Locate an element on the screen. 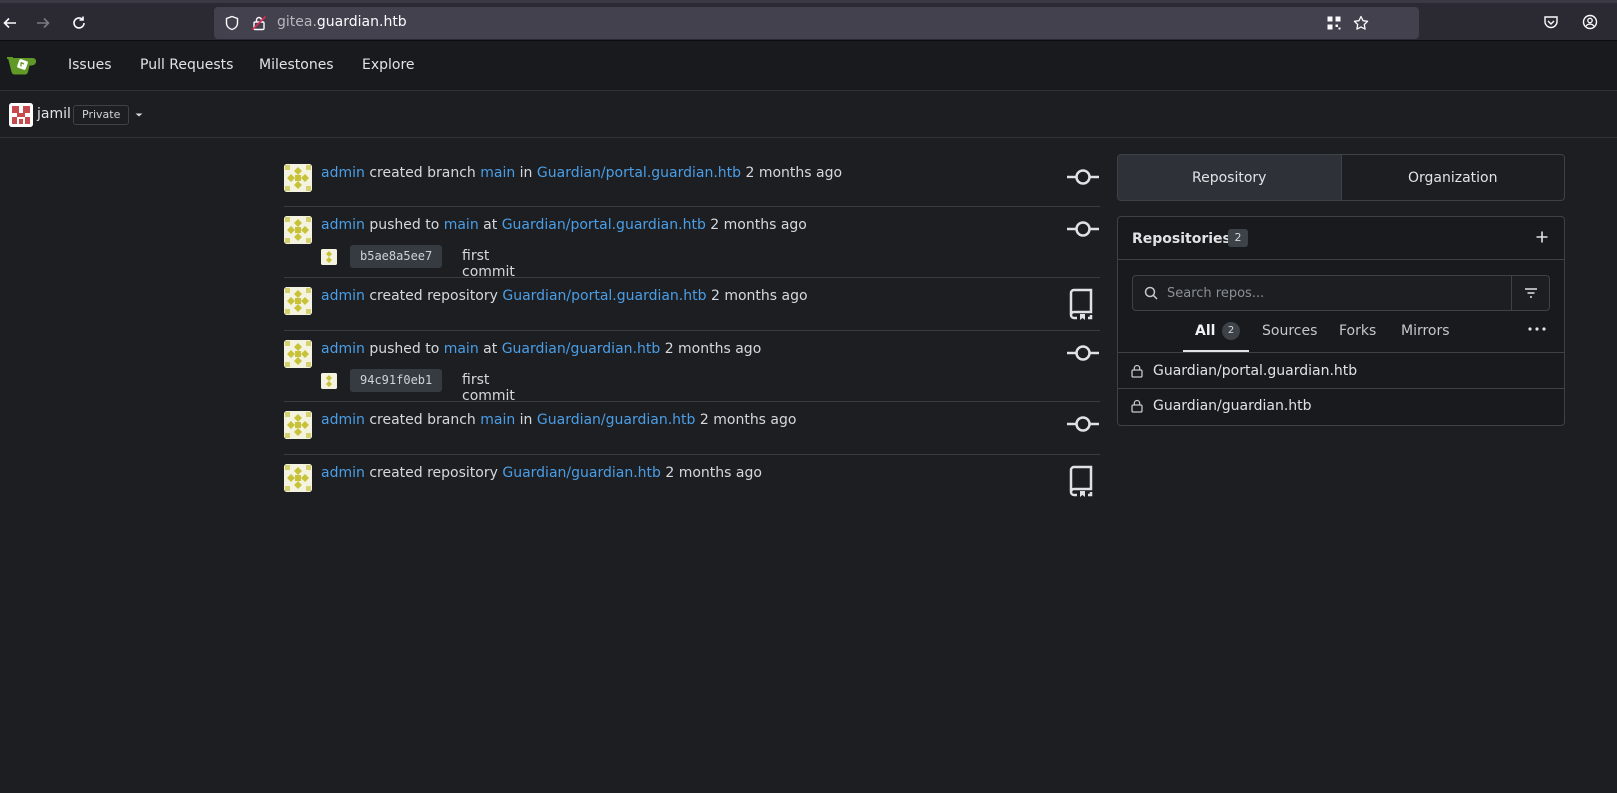 Image resolution: width=1617 pixels, height=793 pixels. repo-name: Guardian/portal.guardian.htb is located at coordinates (1255, 371).